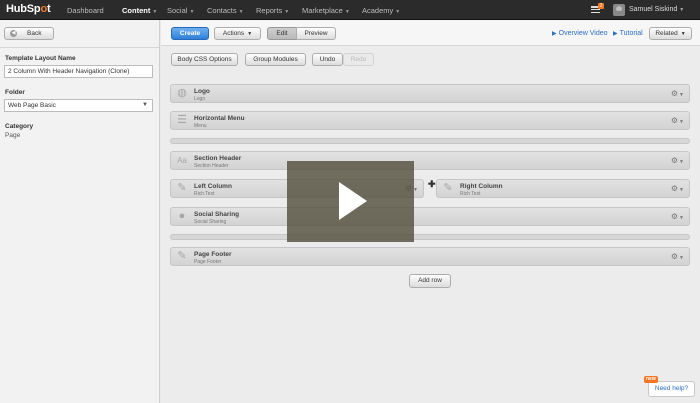 The height and width of the screenshot is (403, 700). I want to click on nav-item-contacts: Contacts ▼, so click(225, 10).